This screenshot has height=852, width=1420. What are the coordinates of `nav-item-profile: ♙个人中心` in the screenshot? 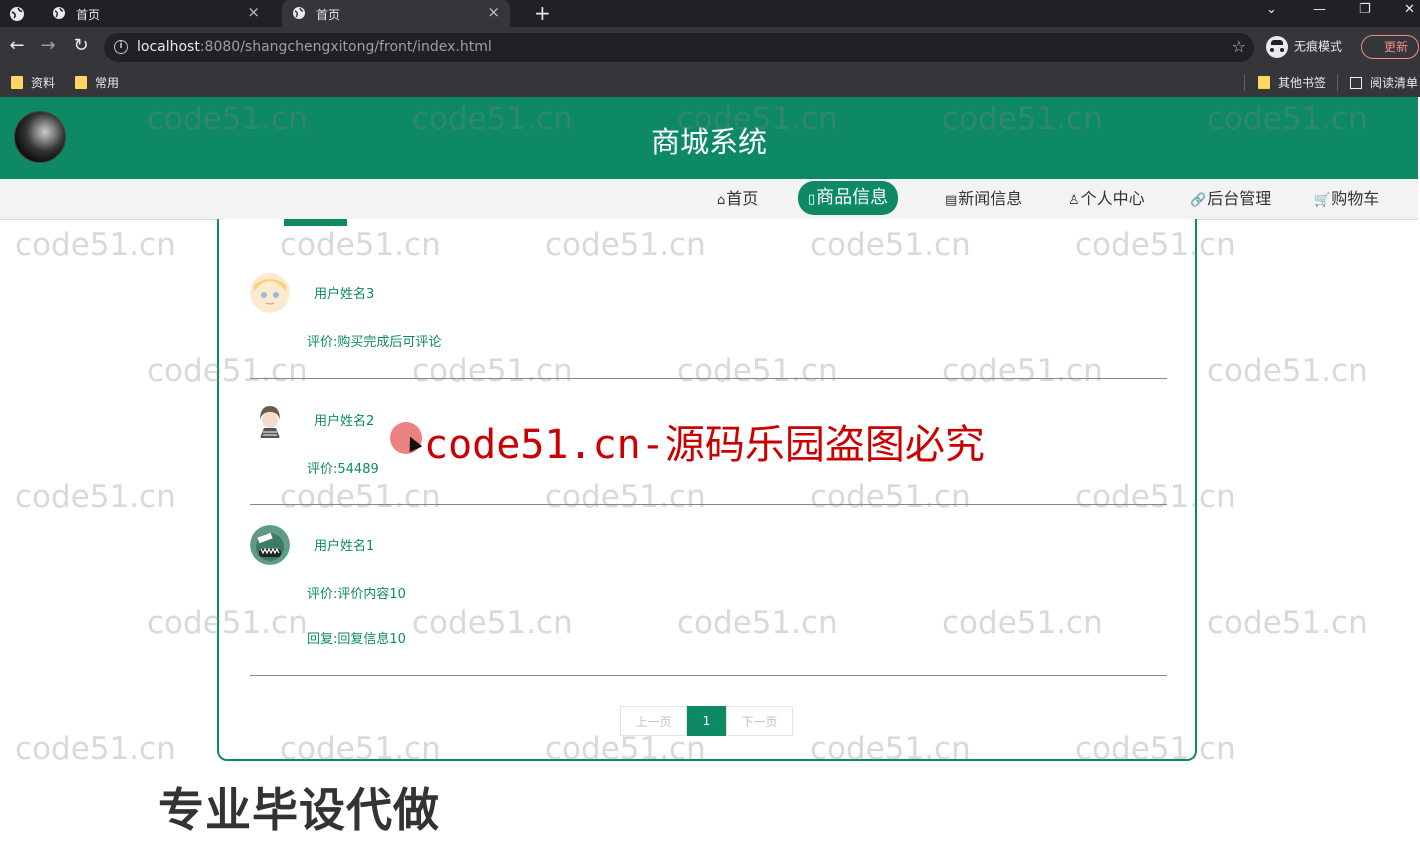 It's located at (1106, 199).